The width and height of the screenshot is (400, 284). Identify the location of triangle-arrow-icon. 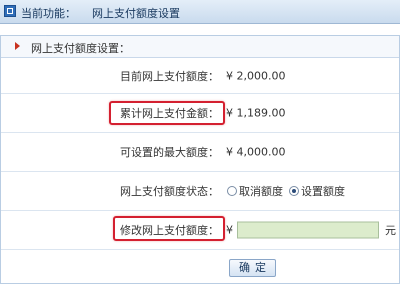
(17, 46).